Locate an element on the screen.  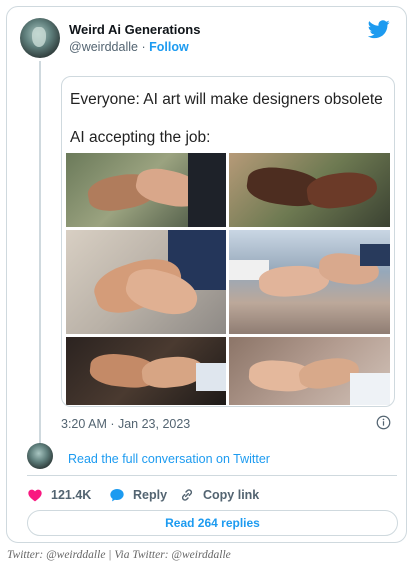
divider is located at coordinates (212, 475).